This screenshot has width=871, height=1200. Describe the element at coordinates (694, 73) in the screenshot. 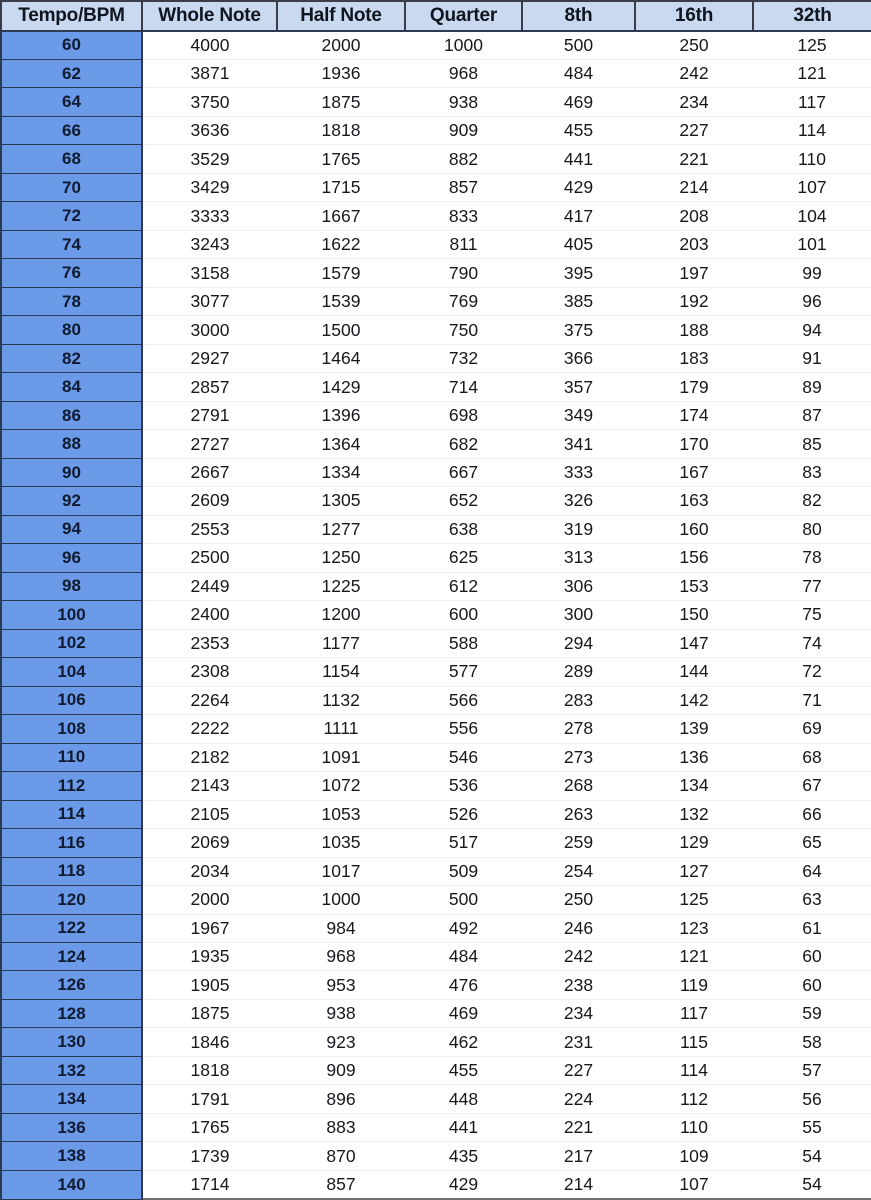

I see `duration-cell-sixteenth: 242` at that location.